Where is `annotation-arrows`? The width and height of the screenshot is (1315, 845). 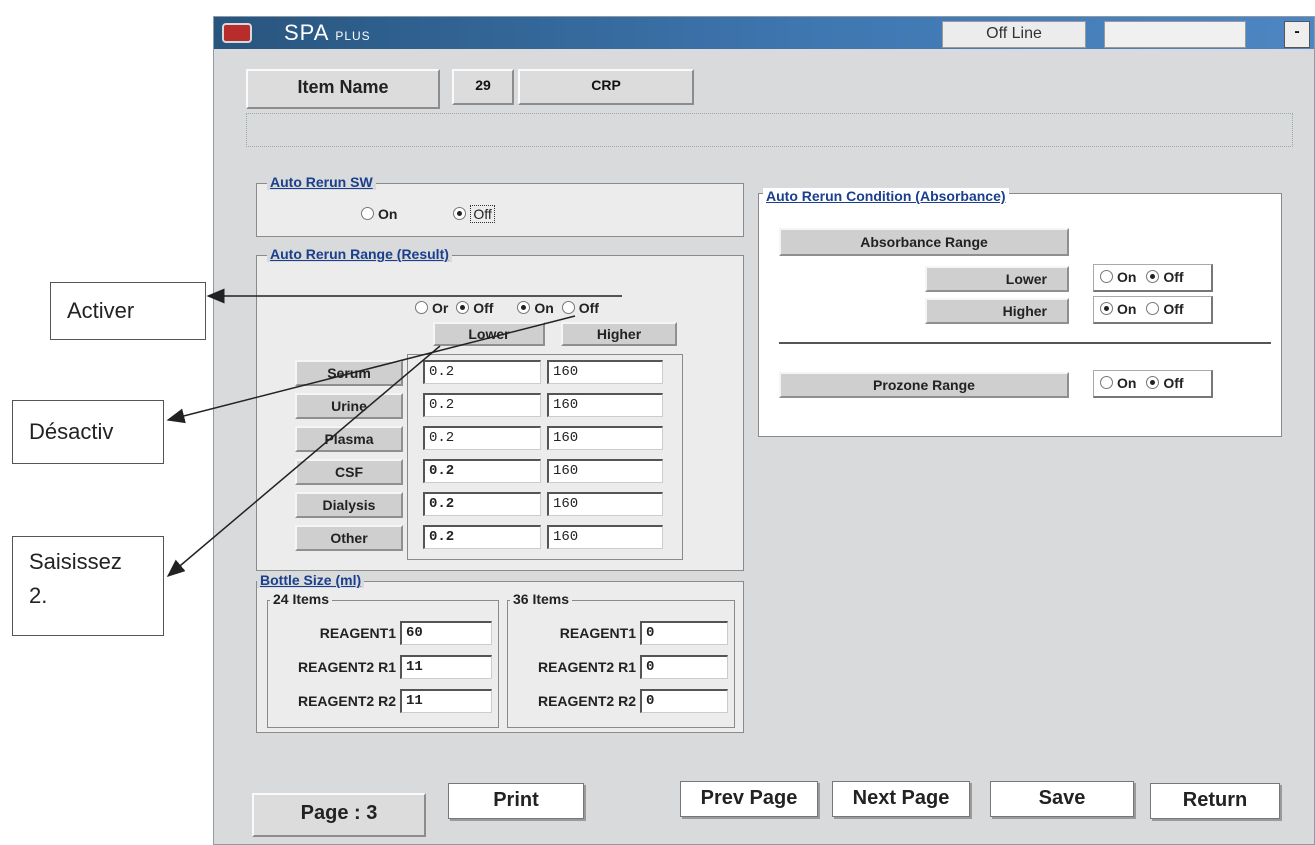
annotation-arrows is located at coordinates (394, 432).